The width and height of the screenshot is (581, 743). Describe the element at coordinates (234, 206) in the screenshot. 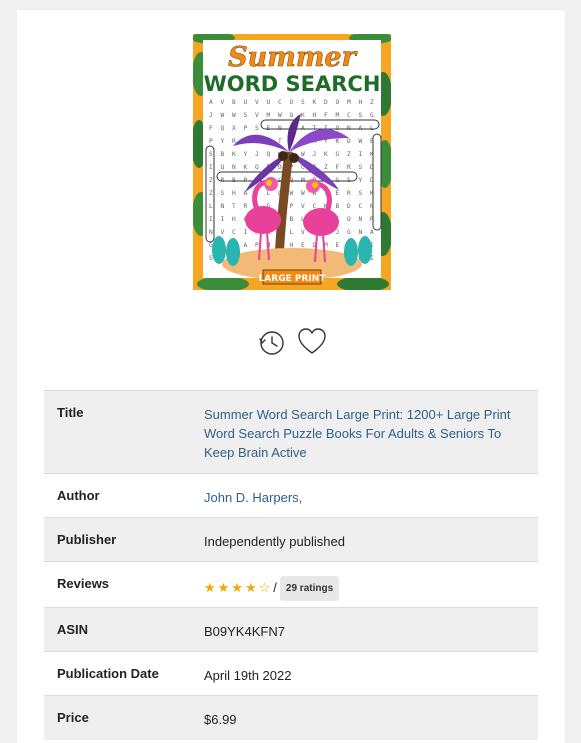

I see `puzzle-letter: T` at that location.